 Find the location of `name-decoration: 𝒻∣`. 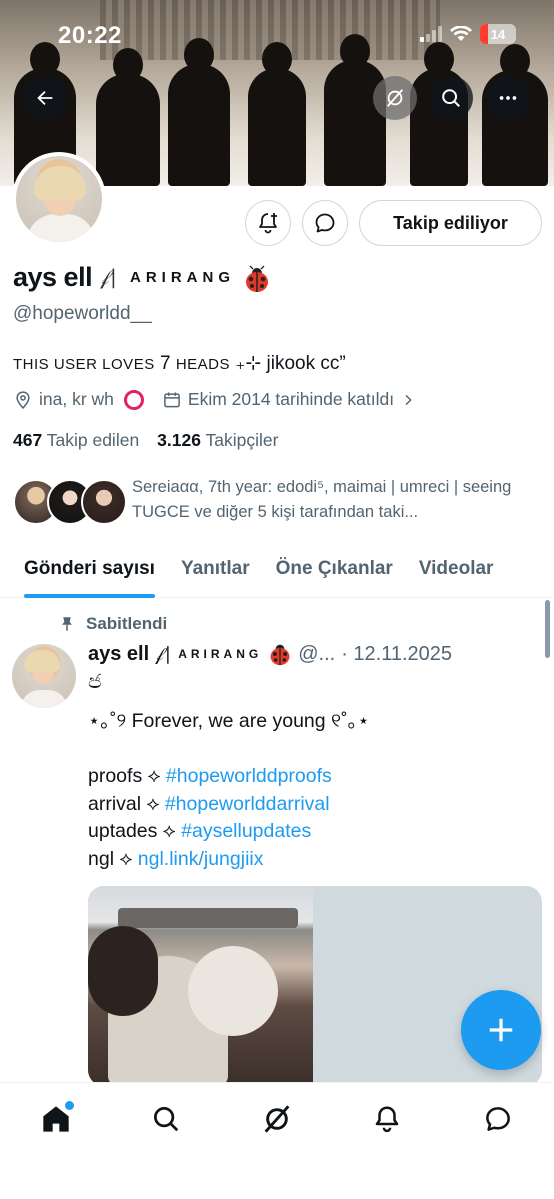

name-decoration: 𝒻∣ is located at coordinates (109, 278).